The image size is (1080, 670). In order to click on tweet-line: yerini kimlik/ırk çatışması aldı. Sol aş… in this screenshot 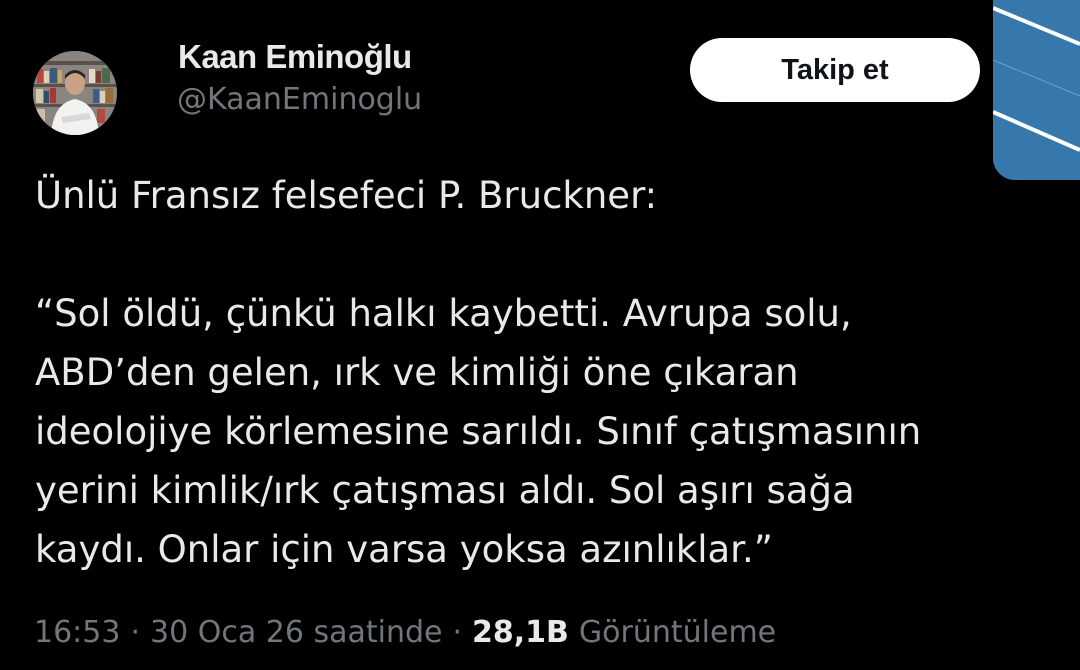, I will do `click(445, 490)`.